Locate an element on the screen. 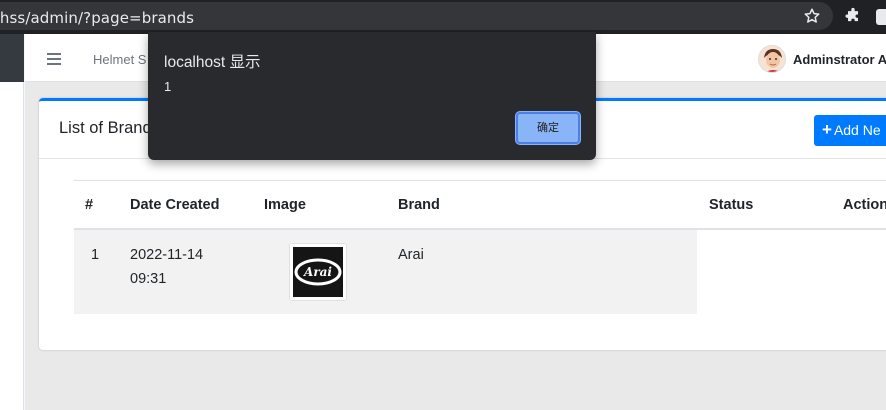  logo-lettering: Arai is located at coordinates (317, 272).